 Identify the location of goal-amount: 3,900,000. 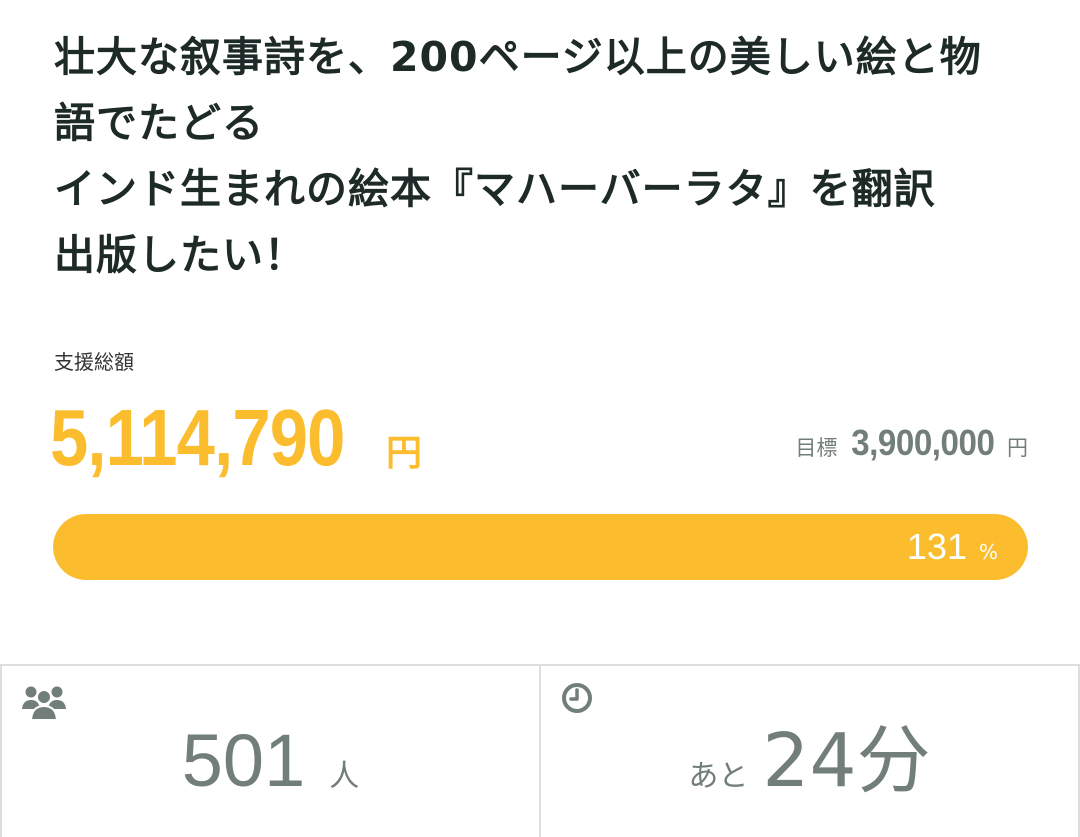
(923, 442).